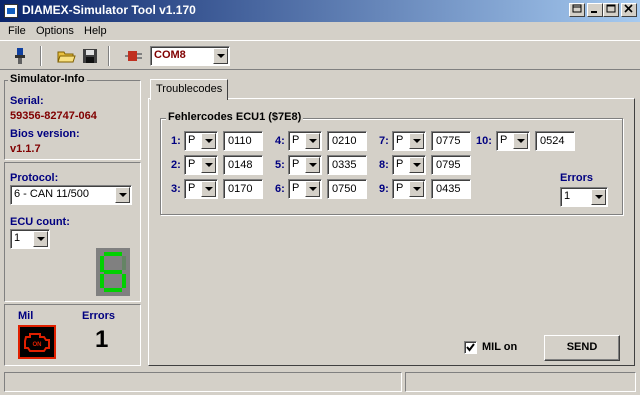 This screenshot has height=395, width=640. What do you see at coordinates (280, 189) in the screenshot?
I see `code-number: 6:` at bounding box center [280, 189].